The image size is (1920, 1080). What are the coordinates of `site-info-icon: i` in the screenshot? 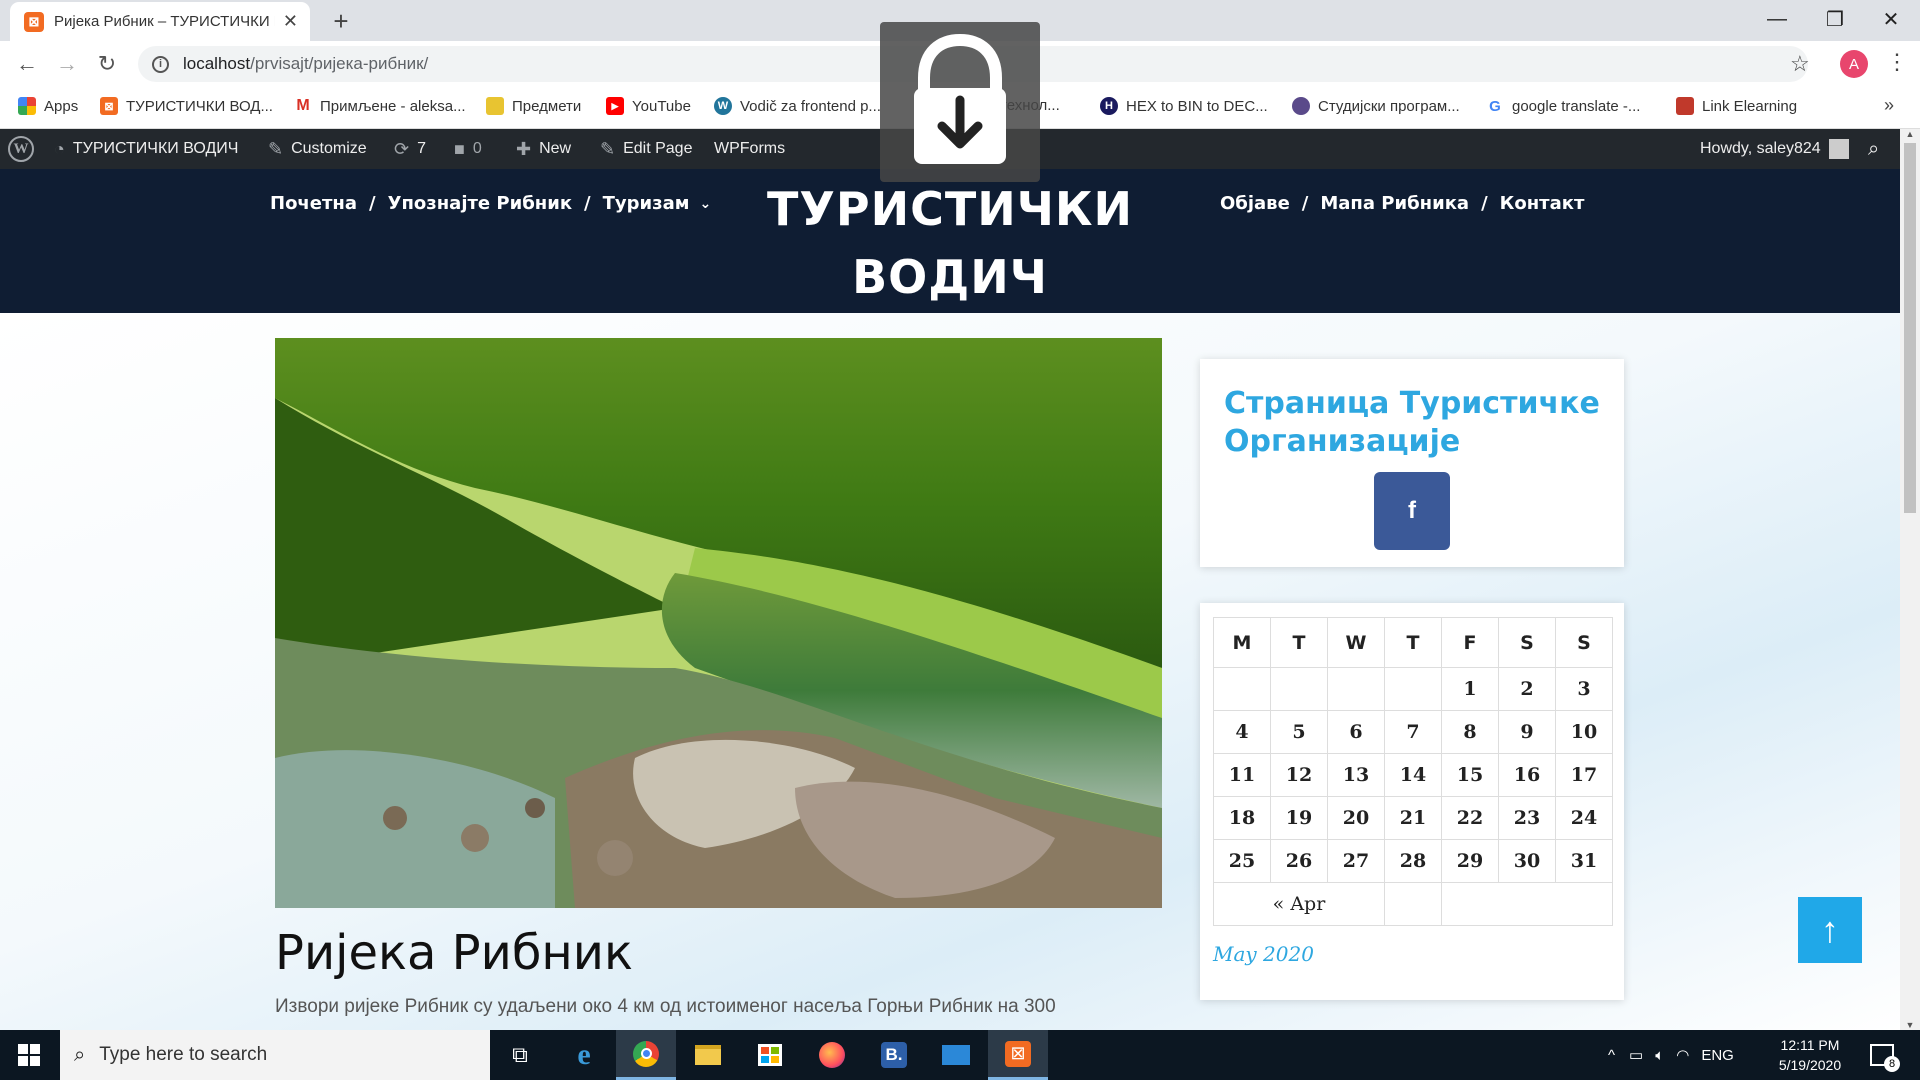 It's located at (160, 64).